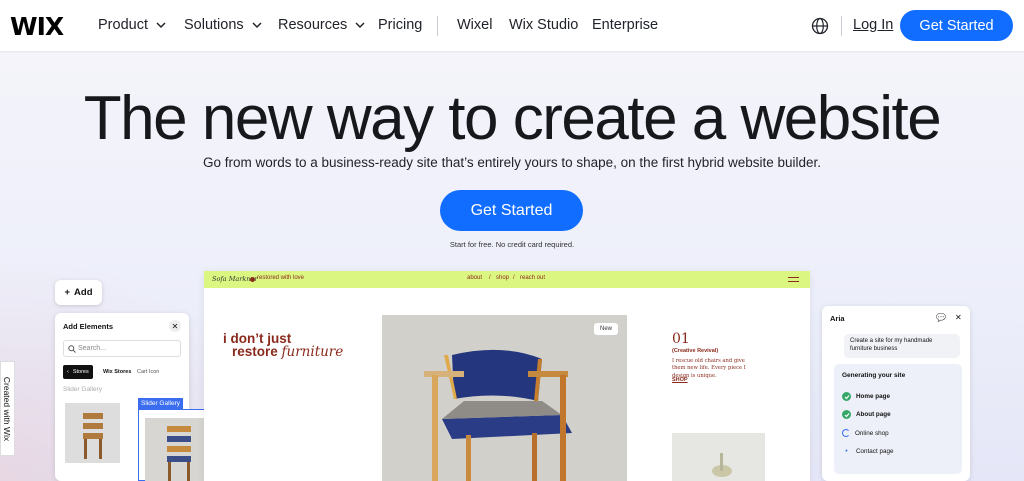 The height and width of the screenshot is (481, 1024). What do you see at coordinates (793, 279) in the screenshot?
I see `menu-icon` at bounding box center [793, 279].